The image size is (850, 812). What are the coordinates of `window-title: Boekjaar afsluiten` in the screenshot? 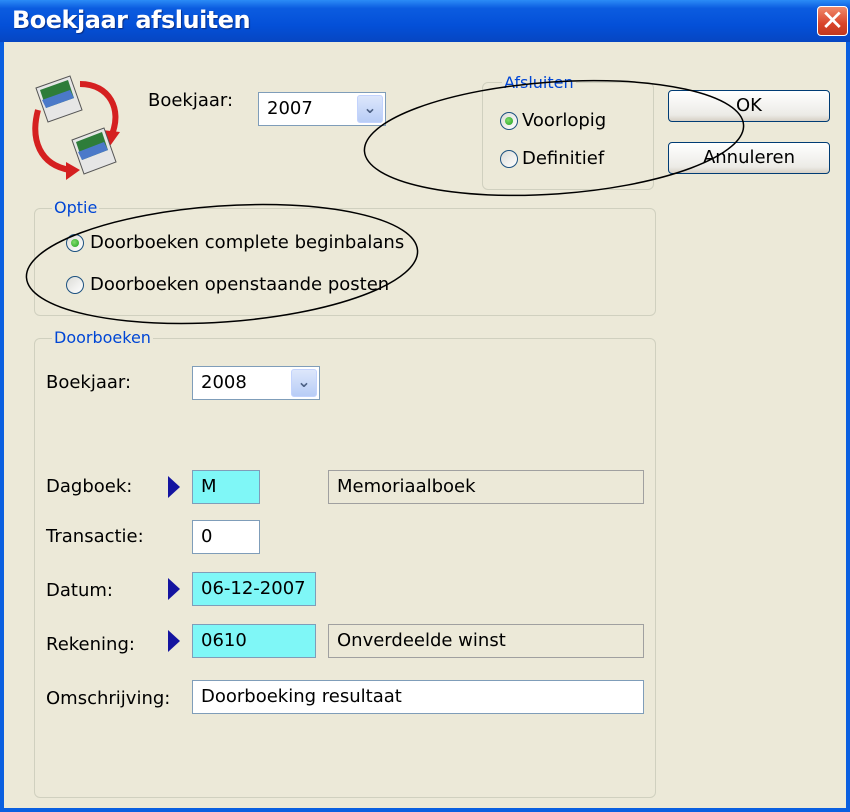 It's located at (131, 20).